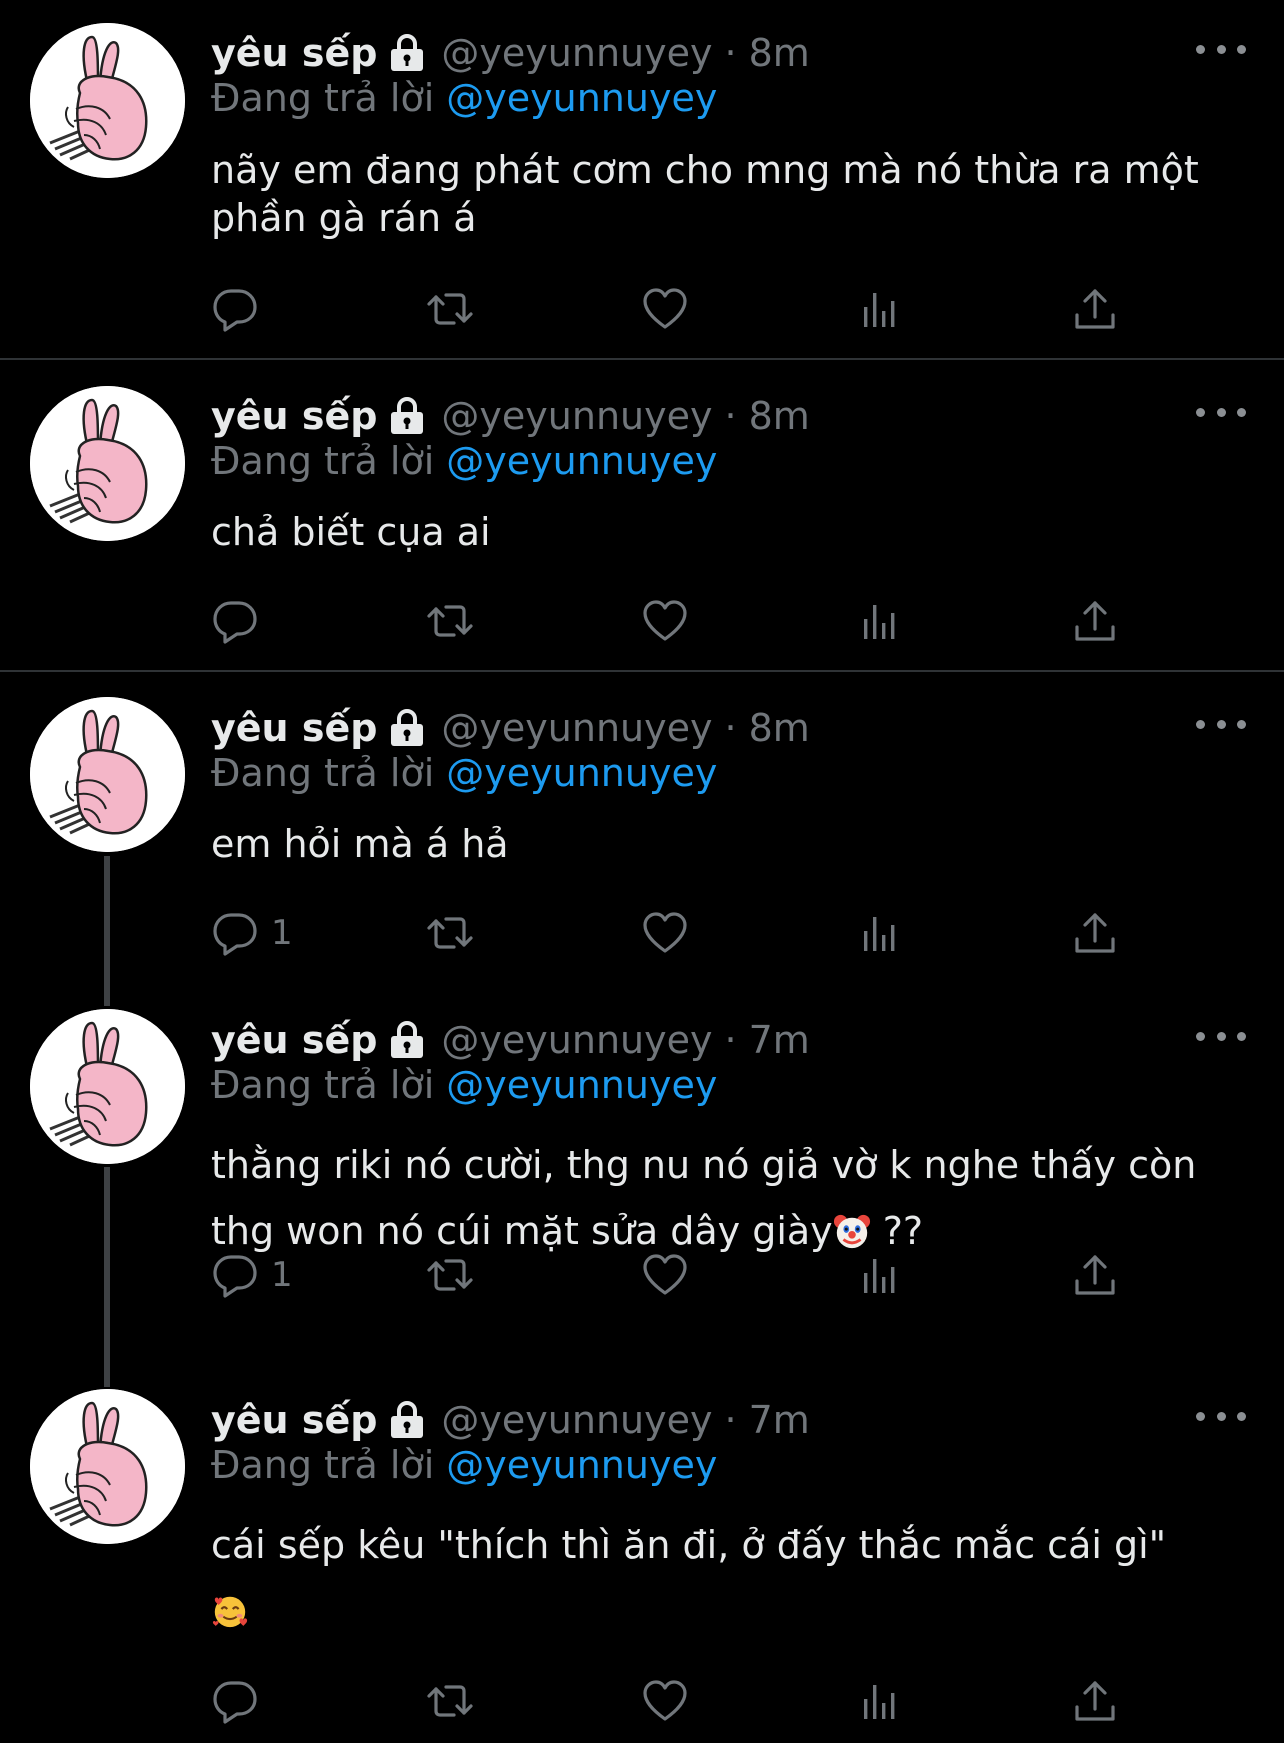 The height and width of the screenshot is (1743, 1284). Describe the element at coordinates (282, 933) in the screenshot. I see `reply-count: 1` at that location.